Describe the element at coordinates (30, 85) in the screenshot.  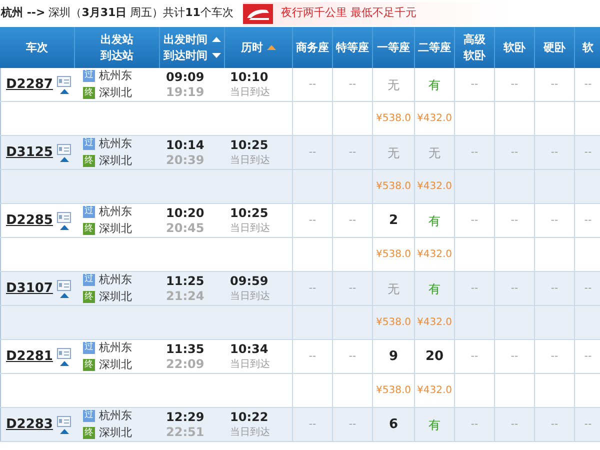
I see `train-number: D2287` at that location.